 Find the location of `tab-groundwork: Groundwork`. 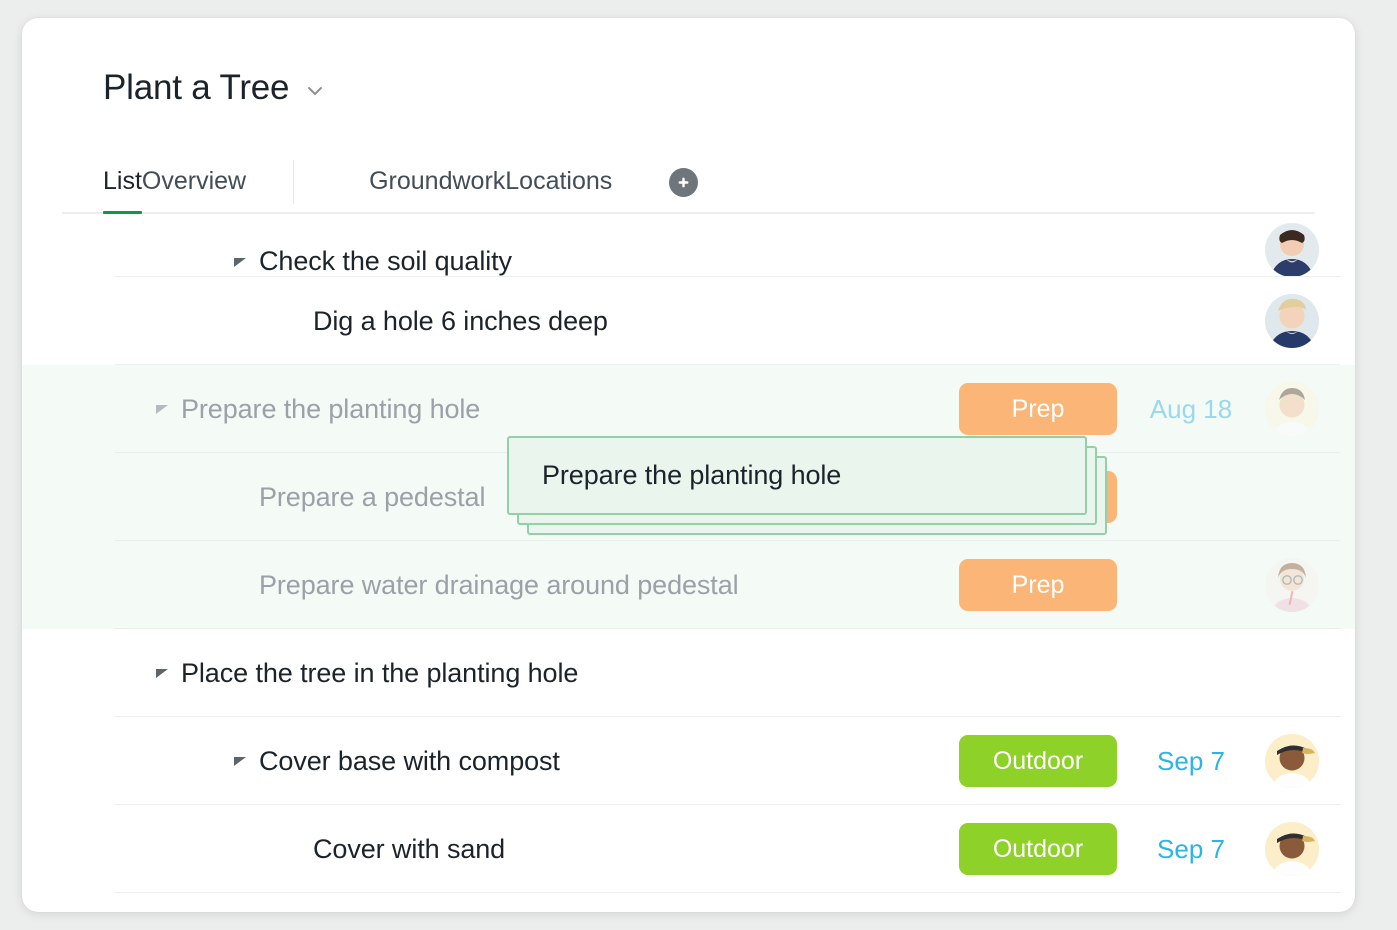

tab-groundwork: Groundwork is located at coordinates (437, 182).